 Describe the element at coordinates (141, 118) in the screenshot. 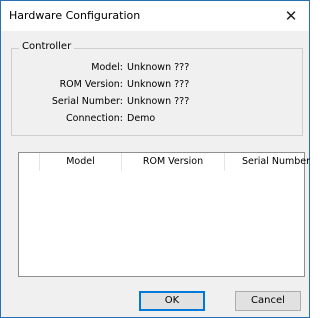

I see `connection-value: Demo` at that location.